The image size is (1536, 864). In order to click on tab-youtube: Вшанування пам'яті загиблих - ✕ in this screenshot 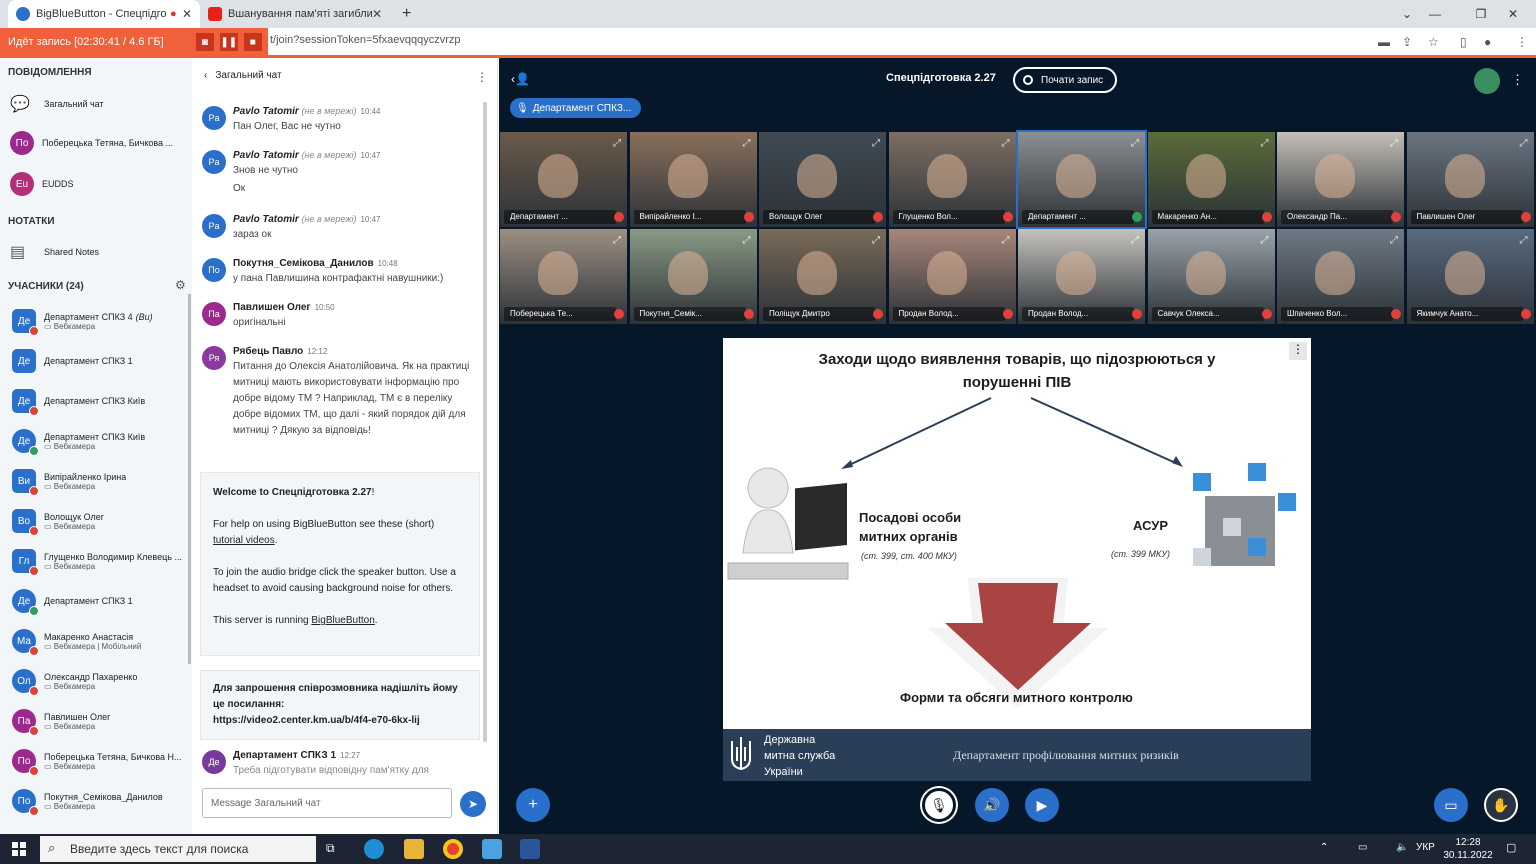, I will do `click(295, 14)`.